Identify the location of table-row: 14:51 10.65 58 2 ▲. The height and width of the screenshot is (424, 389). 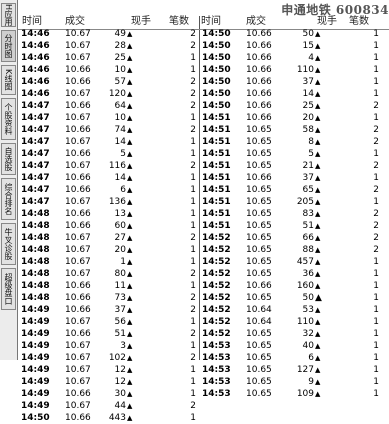
(294, 130).